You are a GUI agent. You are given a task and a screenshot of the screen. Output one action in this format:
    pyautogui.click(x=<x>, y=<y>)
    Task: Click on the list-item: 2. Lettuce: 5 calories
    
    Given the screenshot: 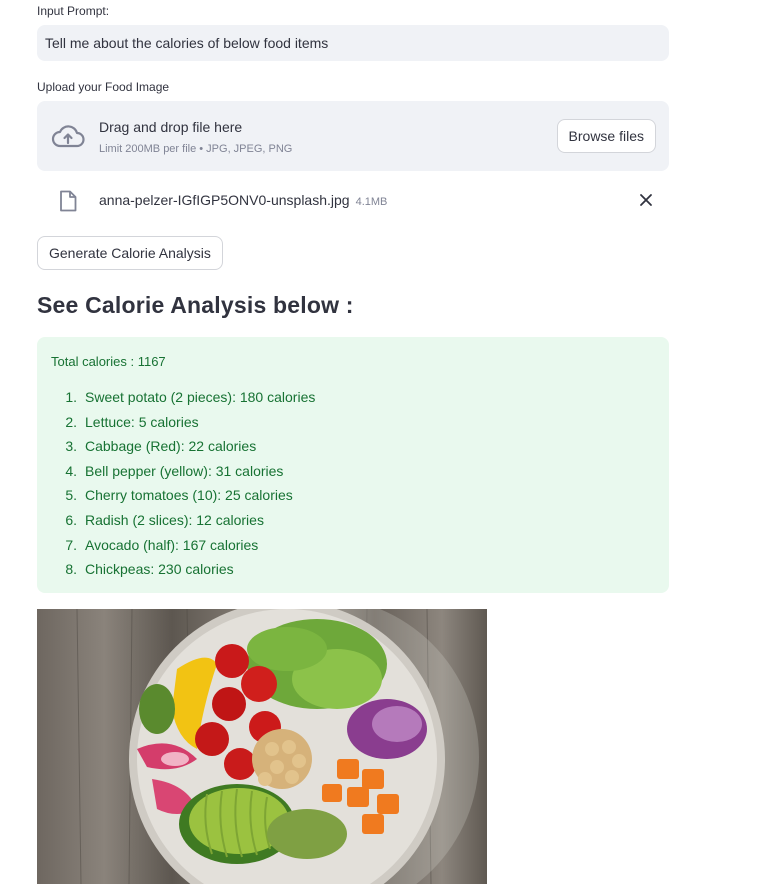 What is the action you would take?
    pyautogui.click(x=185, y=426)
    